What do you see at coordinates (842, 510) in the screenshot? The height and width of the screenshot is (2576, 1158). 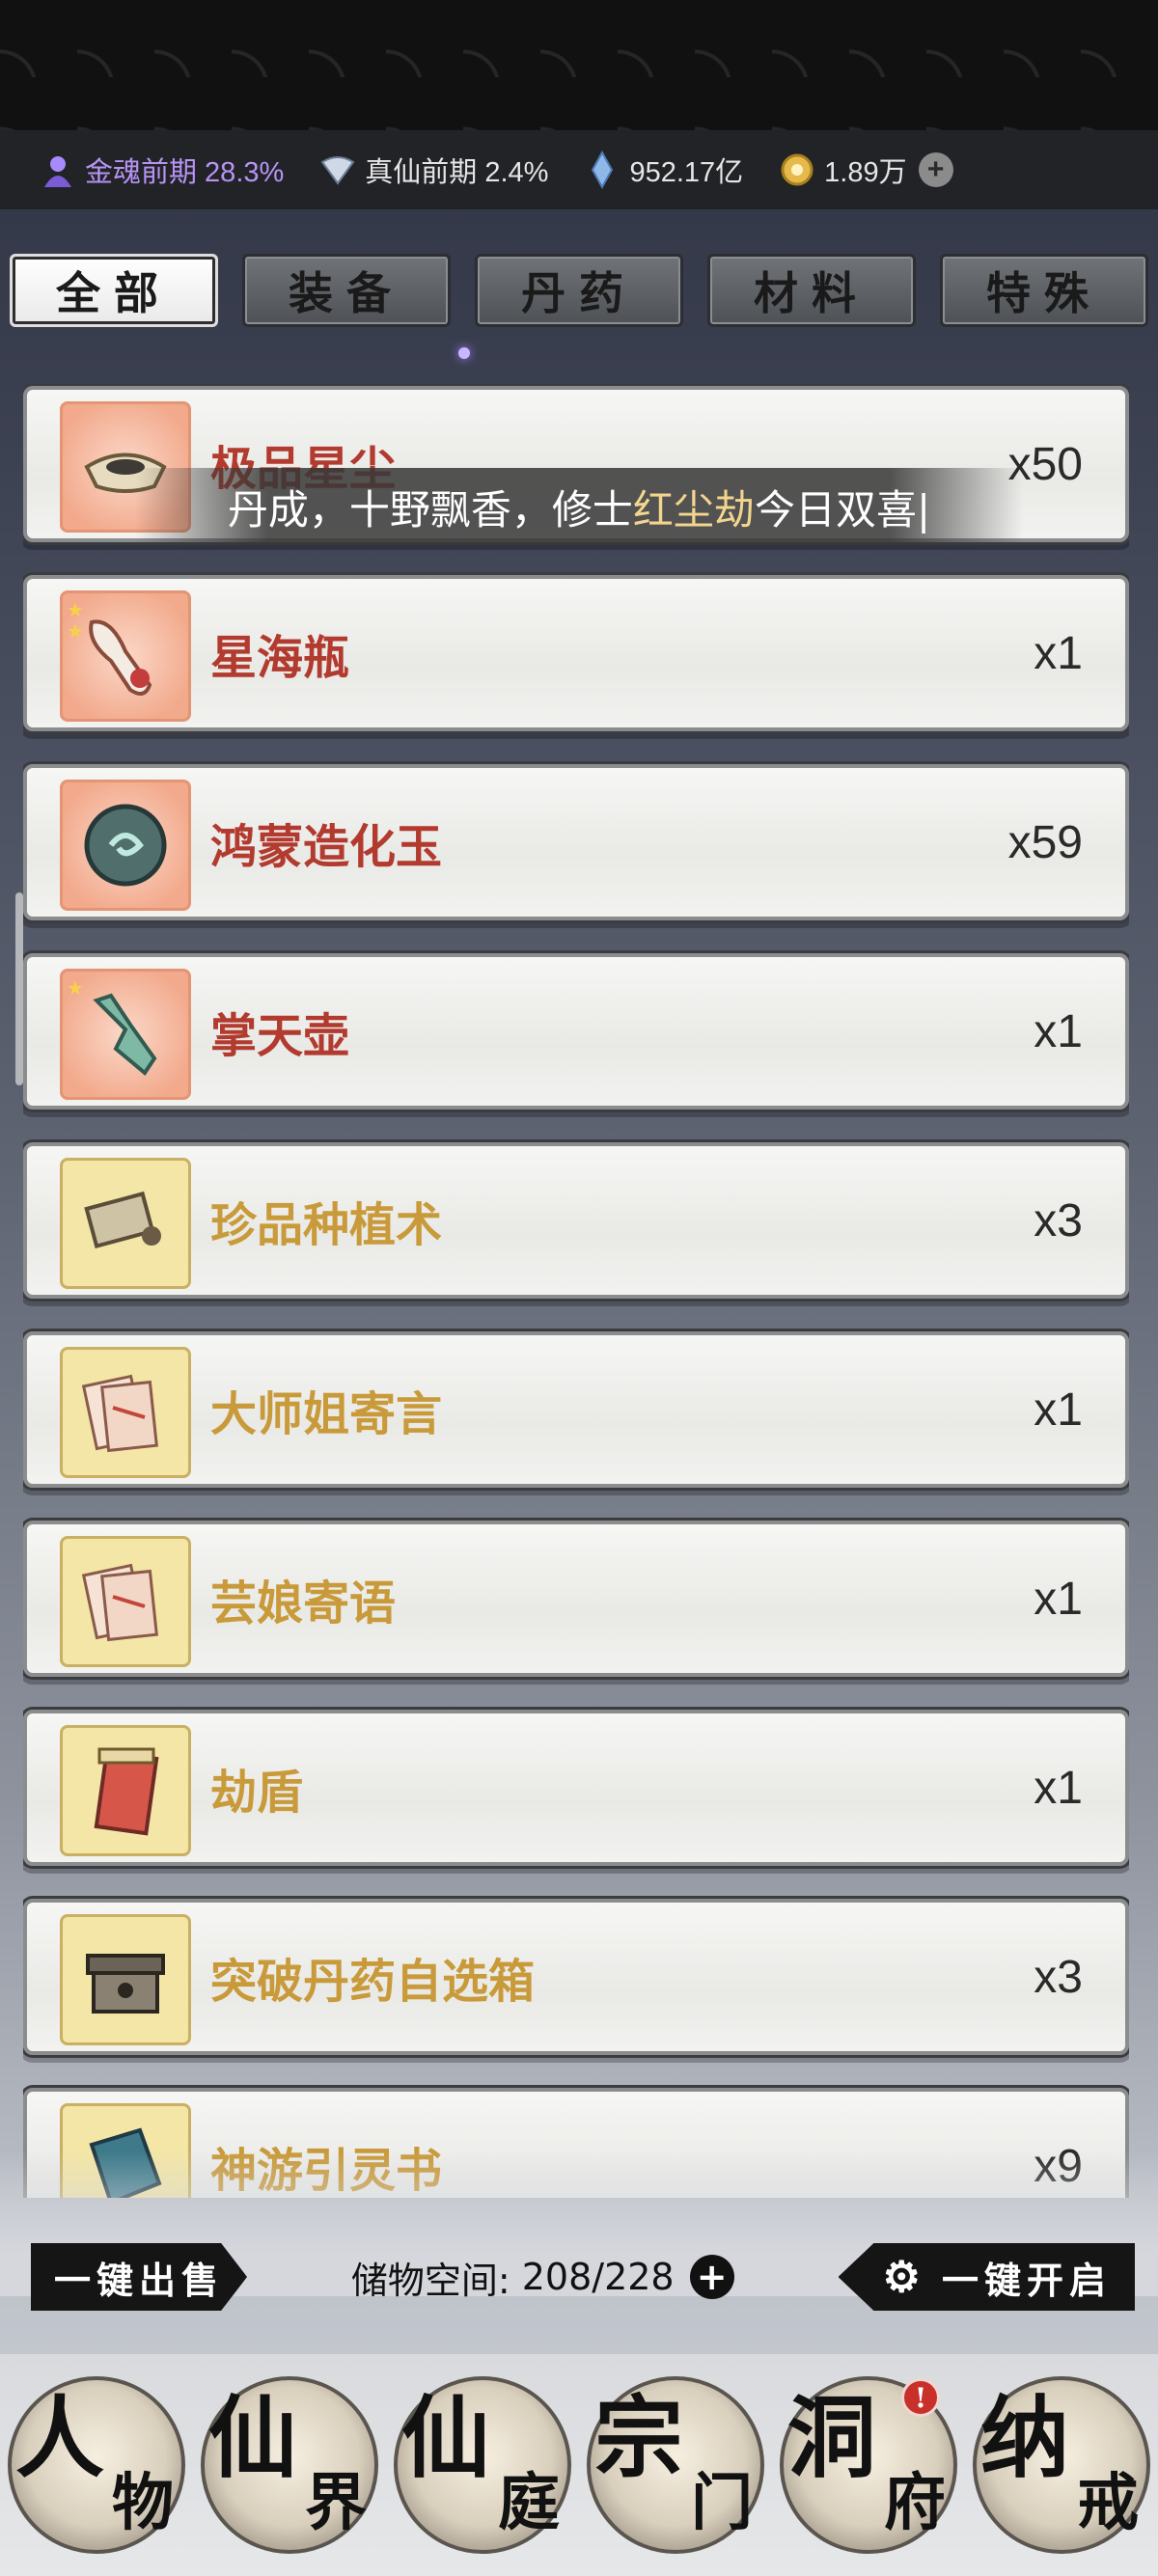 I see `marquee-text-part2: 今日双喜|` at bounding box center [842, 510].